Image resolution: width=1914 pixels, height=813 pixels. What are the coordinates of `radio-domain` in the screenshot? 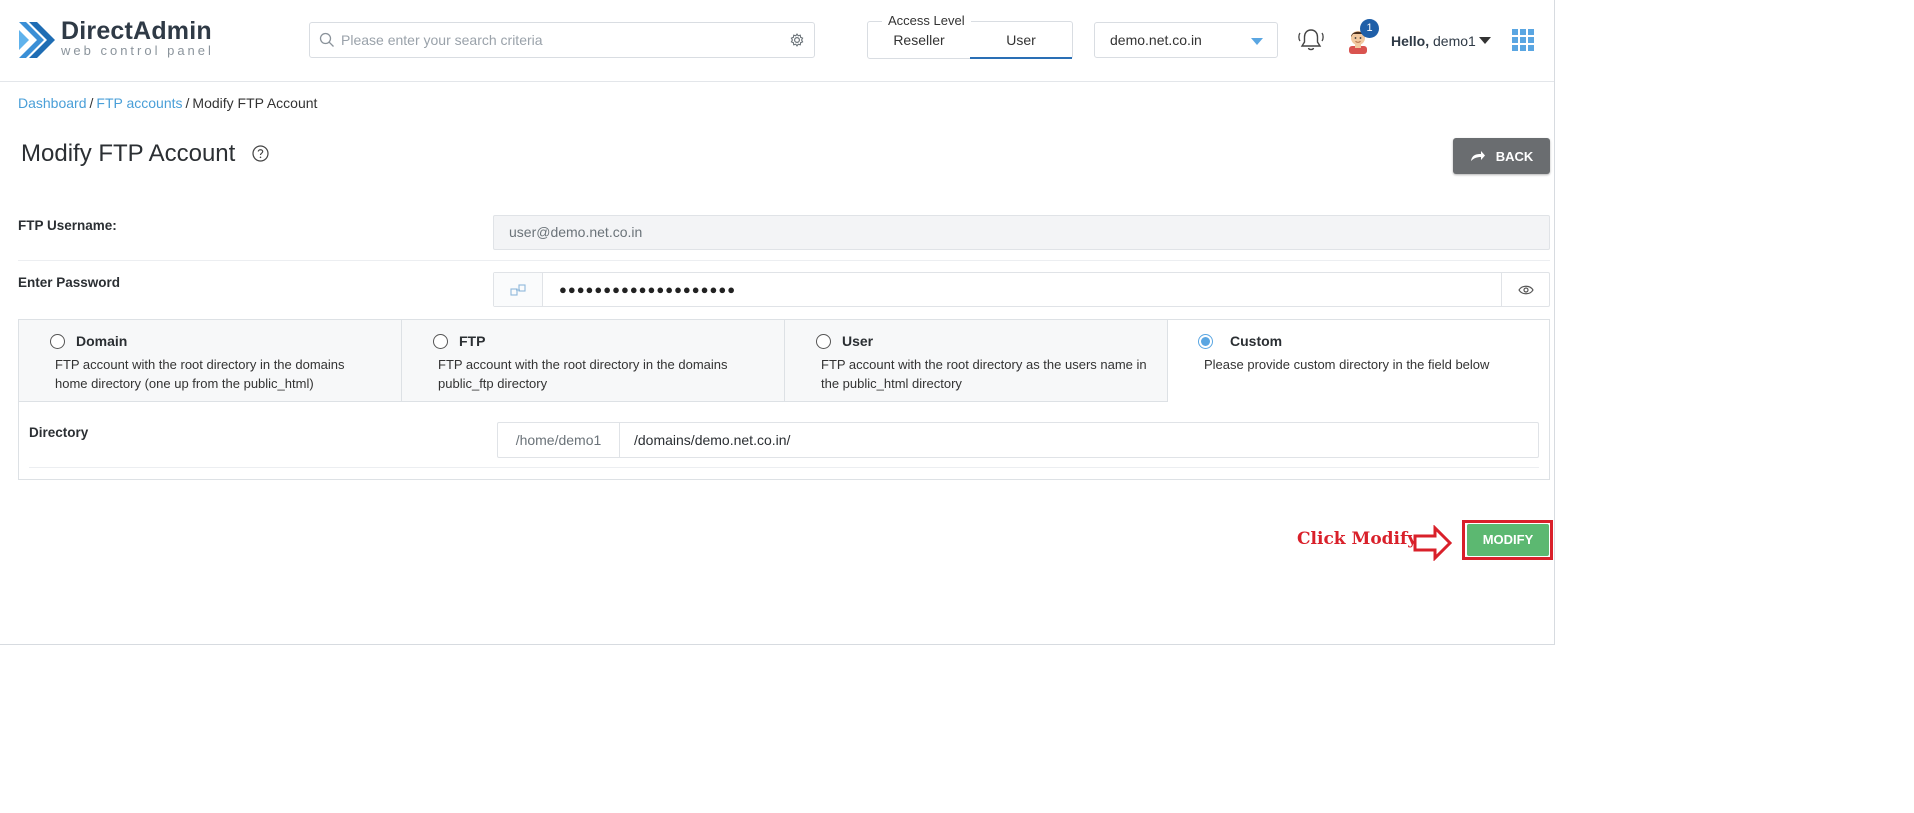 It's located at (57, 341).